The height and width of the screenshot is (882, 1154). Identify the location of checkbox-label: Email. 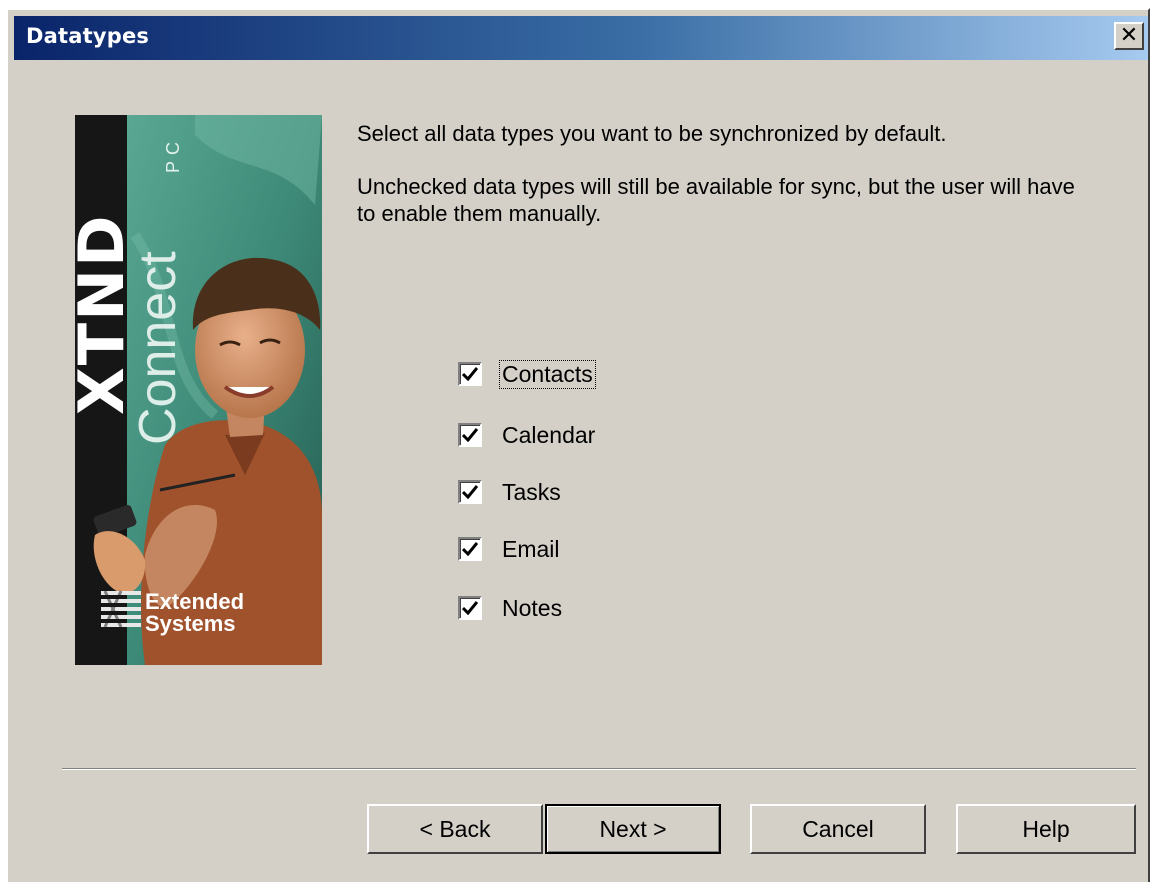
(531, 548).